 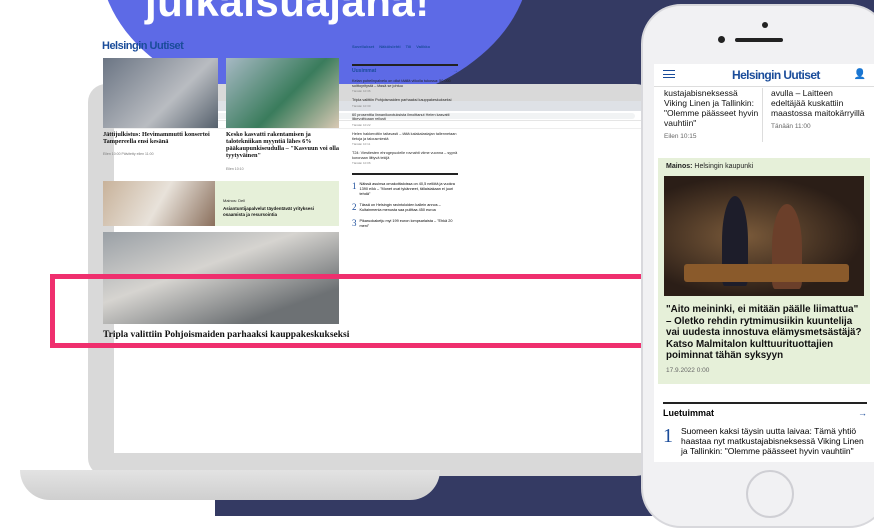 I want to click on list-item-meta: Tänään 10:36, so click(x=361, y=91).